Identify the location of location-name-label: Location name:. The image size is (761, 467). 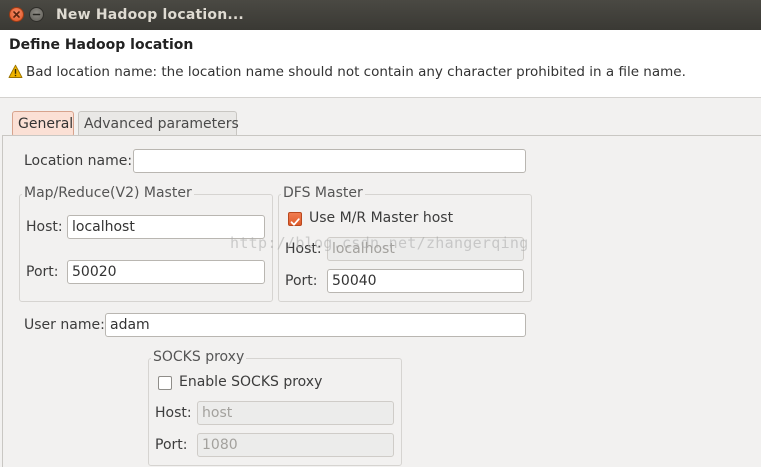
(78, 161).